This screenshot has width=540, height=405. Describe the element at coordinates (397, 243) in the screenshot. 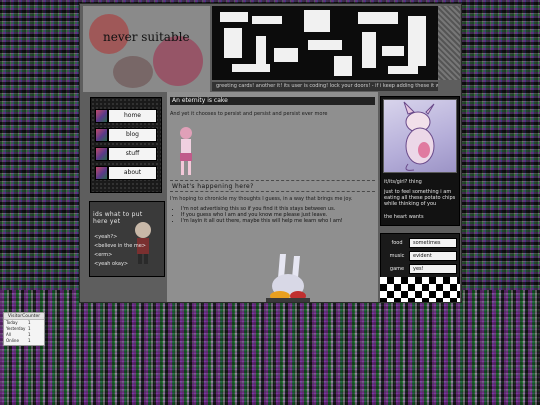

I see `like-category: food` at that location.